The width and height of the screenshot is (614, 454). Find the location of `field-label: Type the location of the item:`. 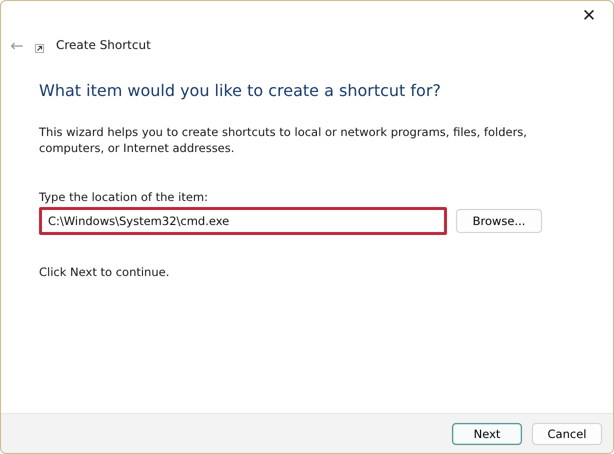

field-label: Type the location of the item: is located at coordinates (124, 197).